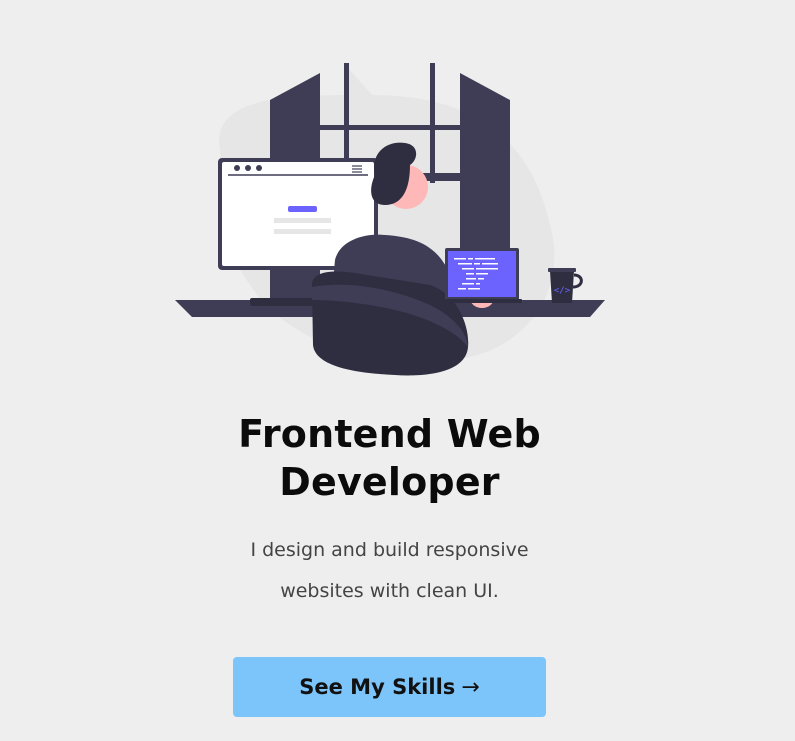 The width and height of the screenshot is (795, 741). What do you see at coordinates (389, 434) in the screenshot?
I see `hero-title-line-1: Frontend Web` at bounding box center [389, 434].